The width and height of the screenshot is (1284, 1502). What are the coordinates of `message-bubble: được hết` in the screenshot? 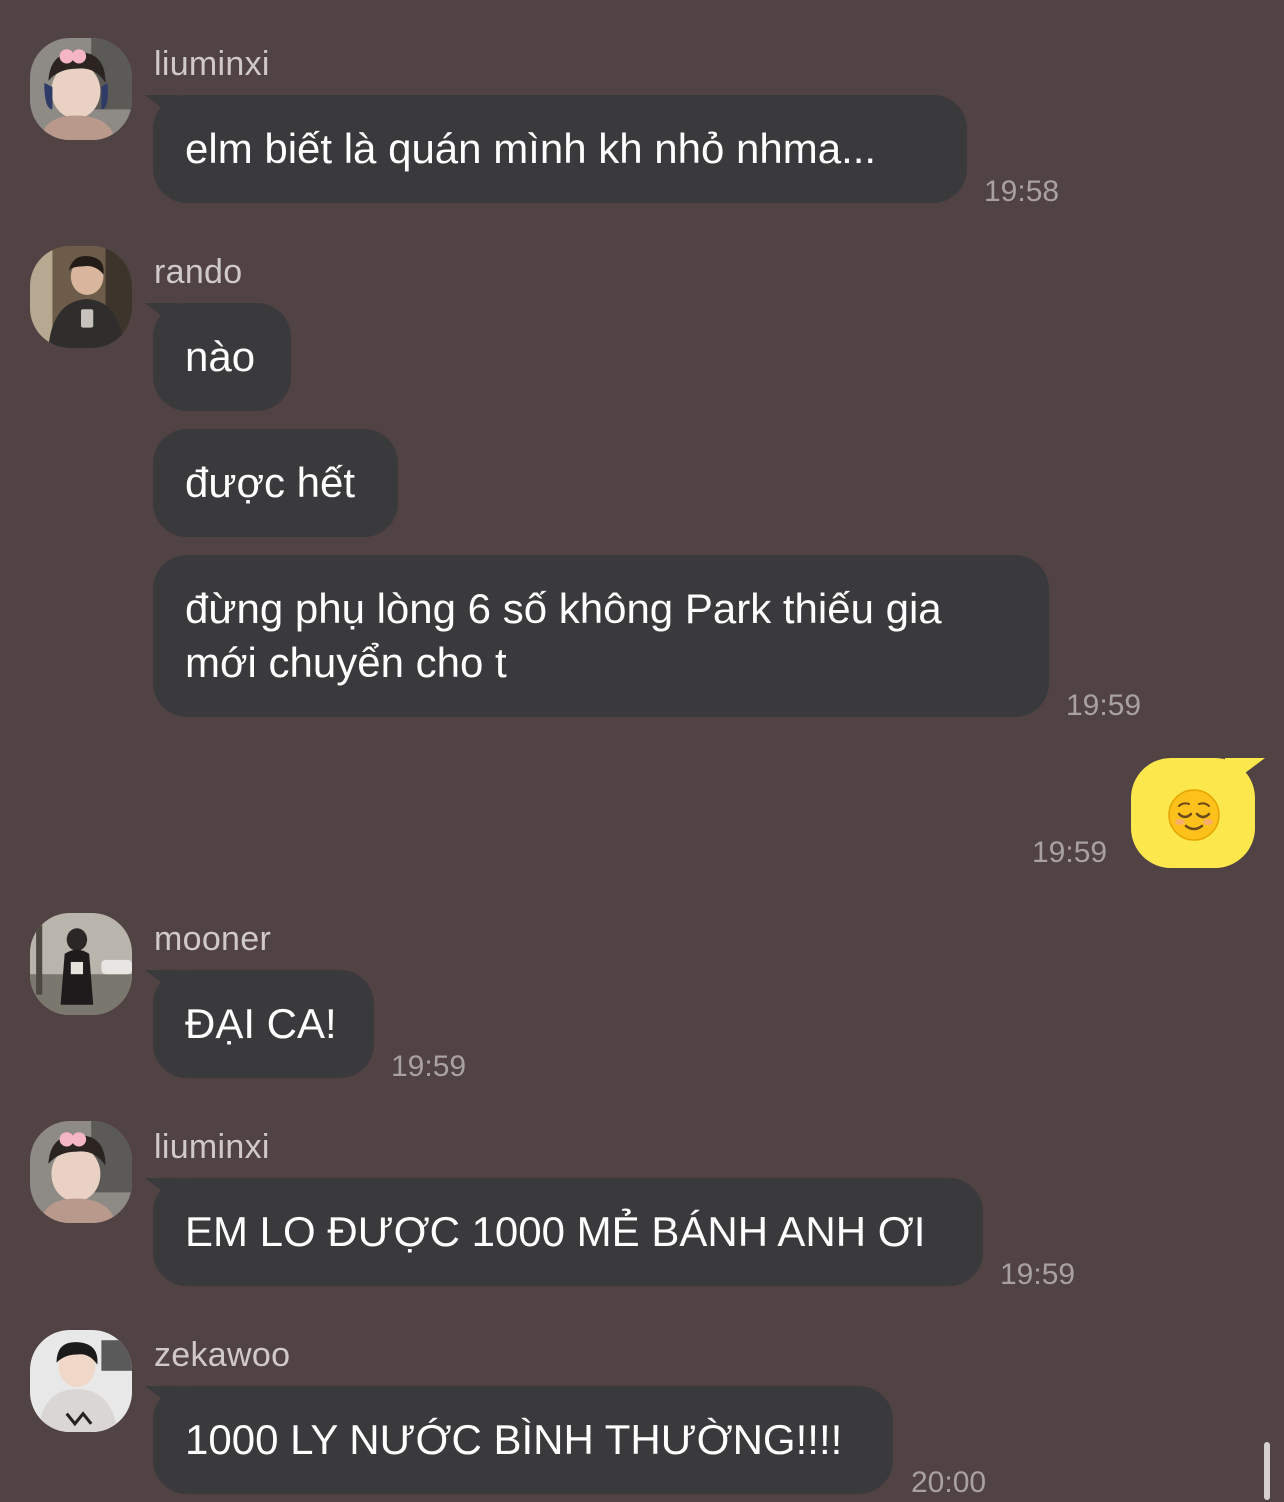 It's located at (275, 483).